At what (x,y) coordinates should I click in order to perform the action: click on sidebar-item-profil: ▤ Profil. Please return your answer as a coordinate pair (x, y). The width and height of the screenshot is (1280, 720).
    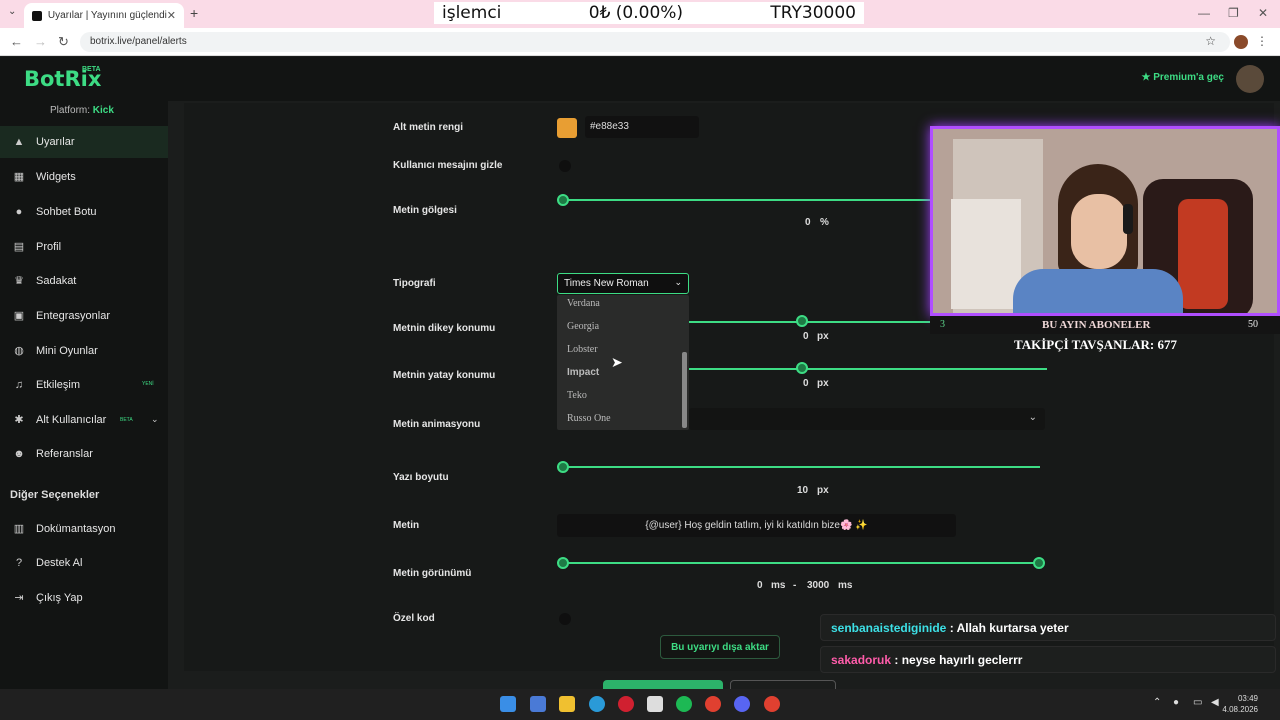
    Looking at the image, I should click on (84, 247).